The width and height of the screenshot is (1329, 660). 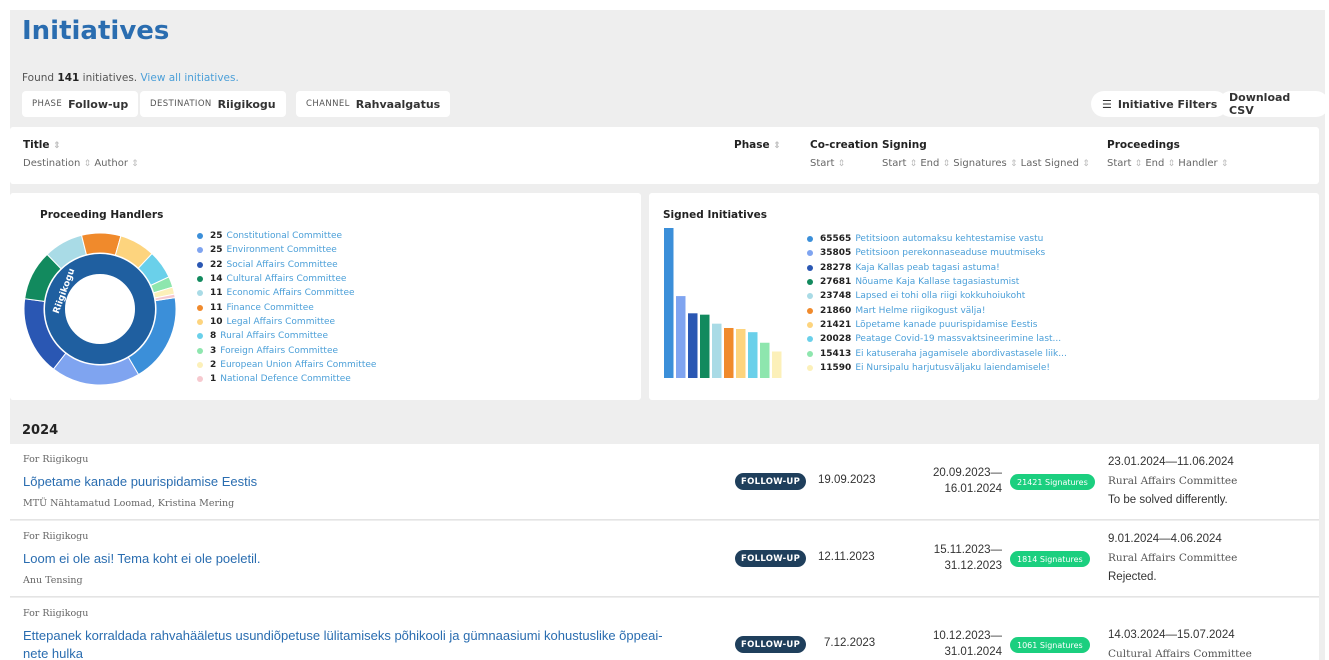 What do you see at coordinates (1143, 145) in the screenshot?
I see `proceedings-header: Proceedings` at bounding box center [1143, 145].